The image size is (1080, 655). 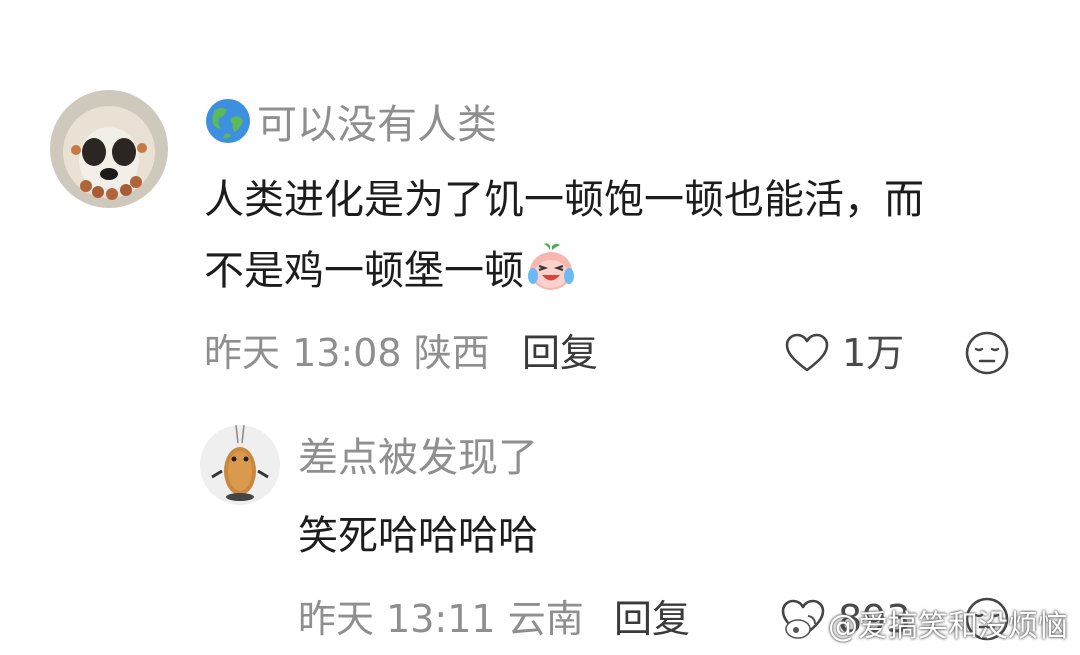 I want to click on username-text: 可以没有人类, so click(x=377, y=125).